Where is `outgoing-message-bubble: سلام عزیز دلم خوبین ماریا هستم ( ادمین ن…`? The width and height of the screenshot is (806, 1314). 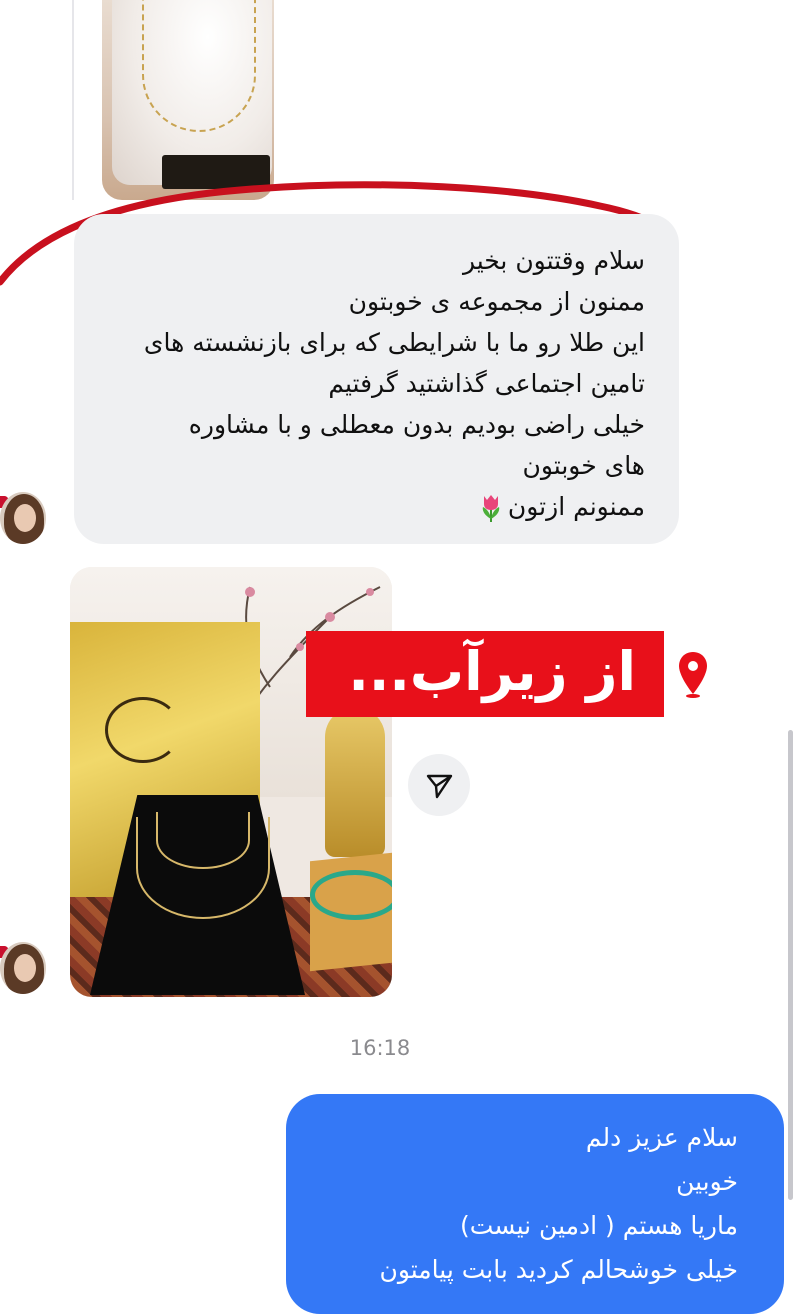
outgoing-message-bubble: سلام عزیز دلم خوبین ماریا هستم ( ادمین ن… is located at coordinates (535, 1204).